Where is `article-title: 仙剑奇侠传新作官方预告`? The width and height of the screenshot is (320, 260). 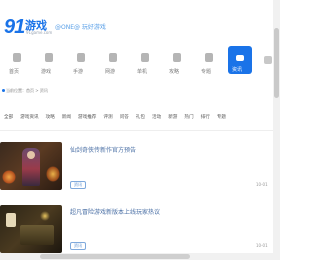 article-title: 仙剑奇侠传新作官方预告 is located at coordinates (103, 149).